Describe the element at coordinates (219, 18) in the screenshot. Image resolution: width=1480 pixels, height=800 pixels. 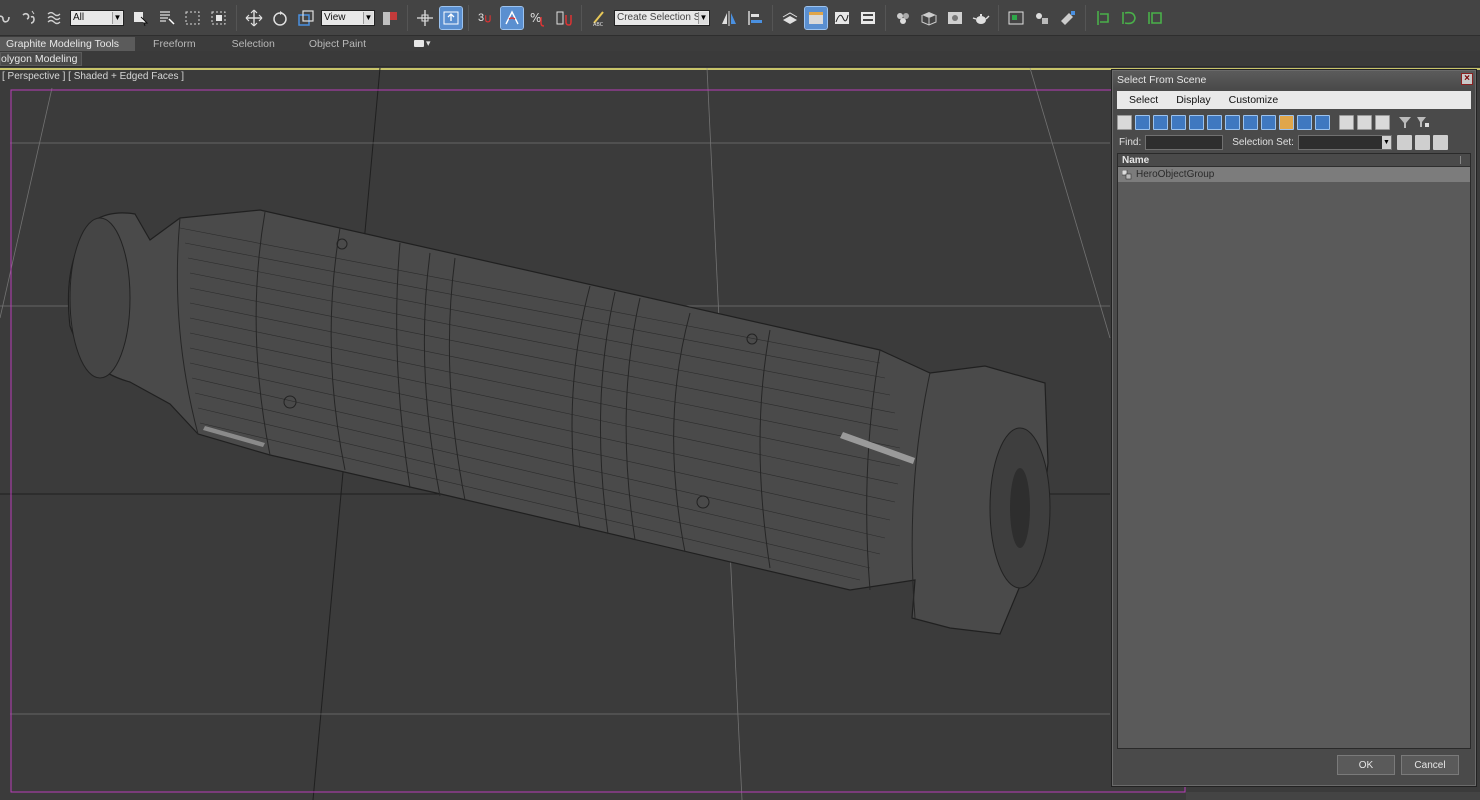
I see `window-crossing-icon` at that location.